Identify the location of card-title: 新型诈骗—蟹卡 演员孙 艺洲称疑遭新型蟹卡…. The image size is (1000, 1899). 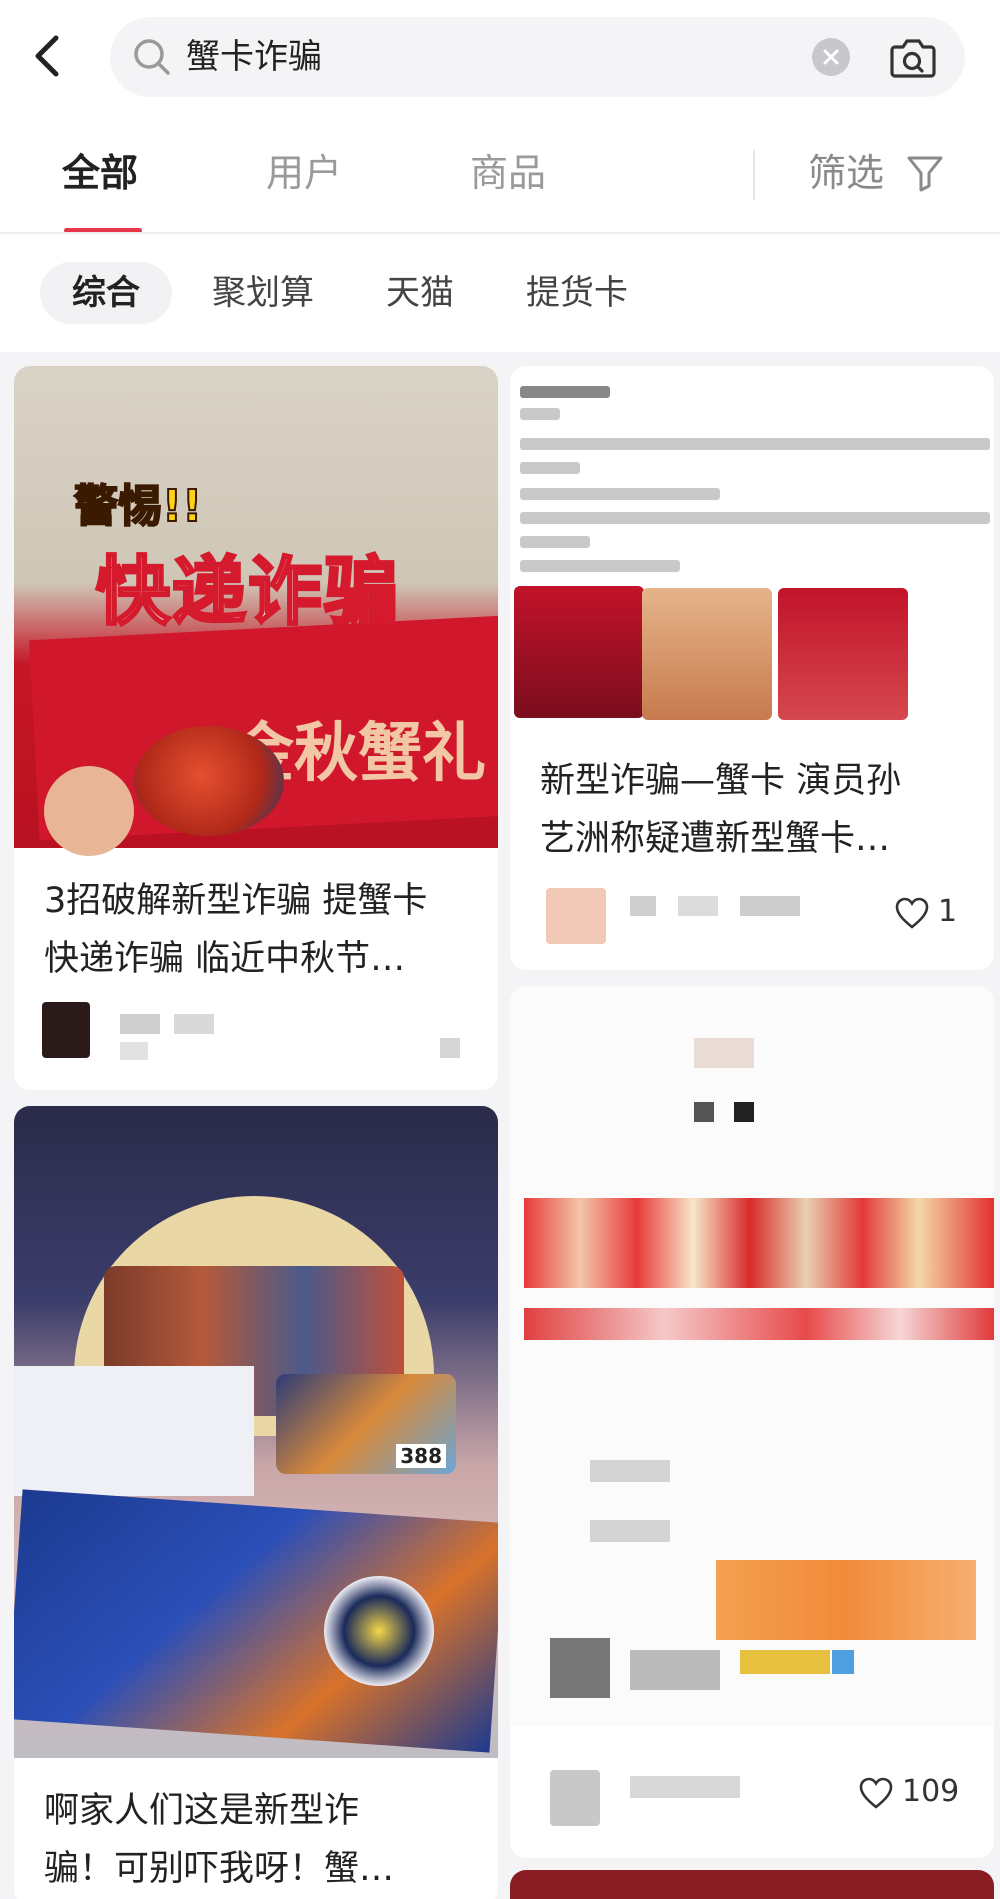
(760, 810).